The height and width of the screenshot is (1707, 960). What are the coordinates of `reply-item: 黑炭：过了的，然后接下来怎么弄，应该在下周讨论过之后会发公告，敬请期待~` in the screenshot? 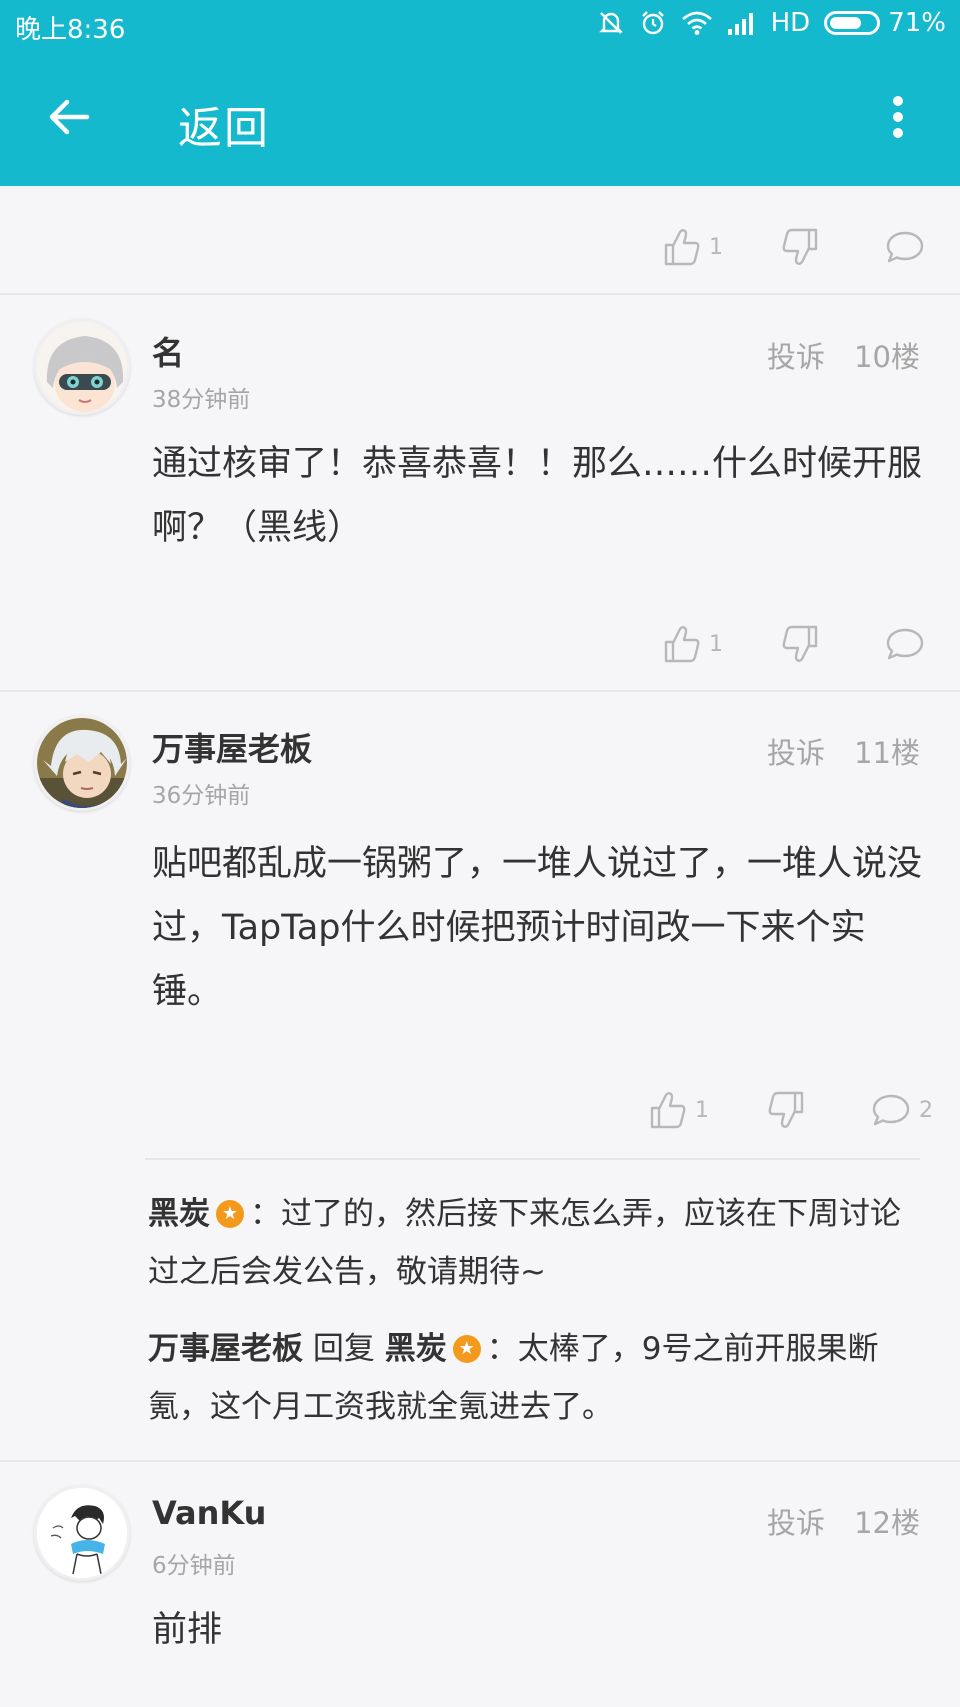 It's located at (533, 1243).